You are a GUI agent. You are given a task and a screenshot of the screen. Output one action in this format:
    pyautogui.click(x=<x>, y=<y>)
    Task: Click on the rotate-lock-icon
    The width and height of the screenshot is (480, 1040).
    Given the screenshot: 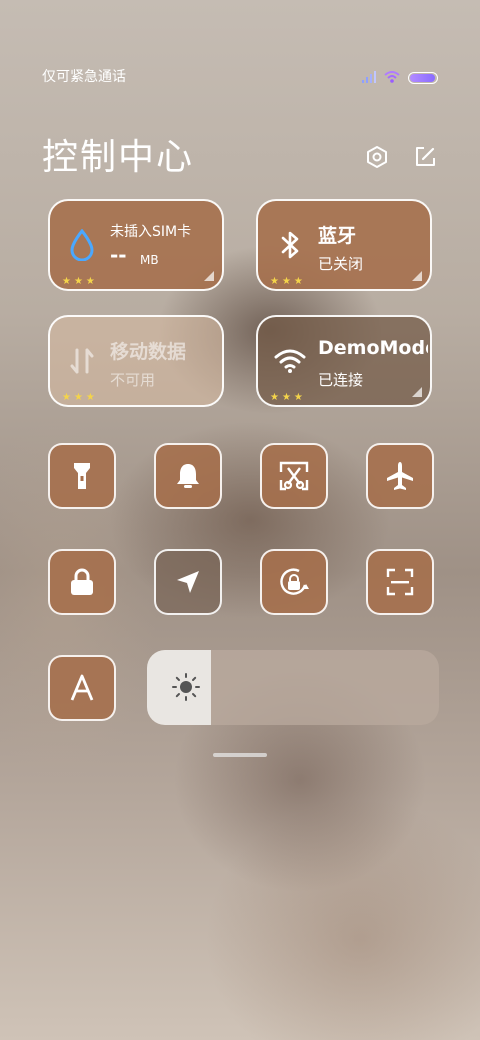 What is the action you would take?
    pyautogui.click(x=294, y=581)
    